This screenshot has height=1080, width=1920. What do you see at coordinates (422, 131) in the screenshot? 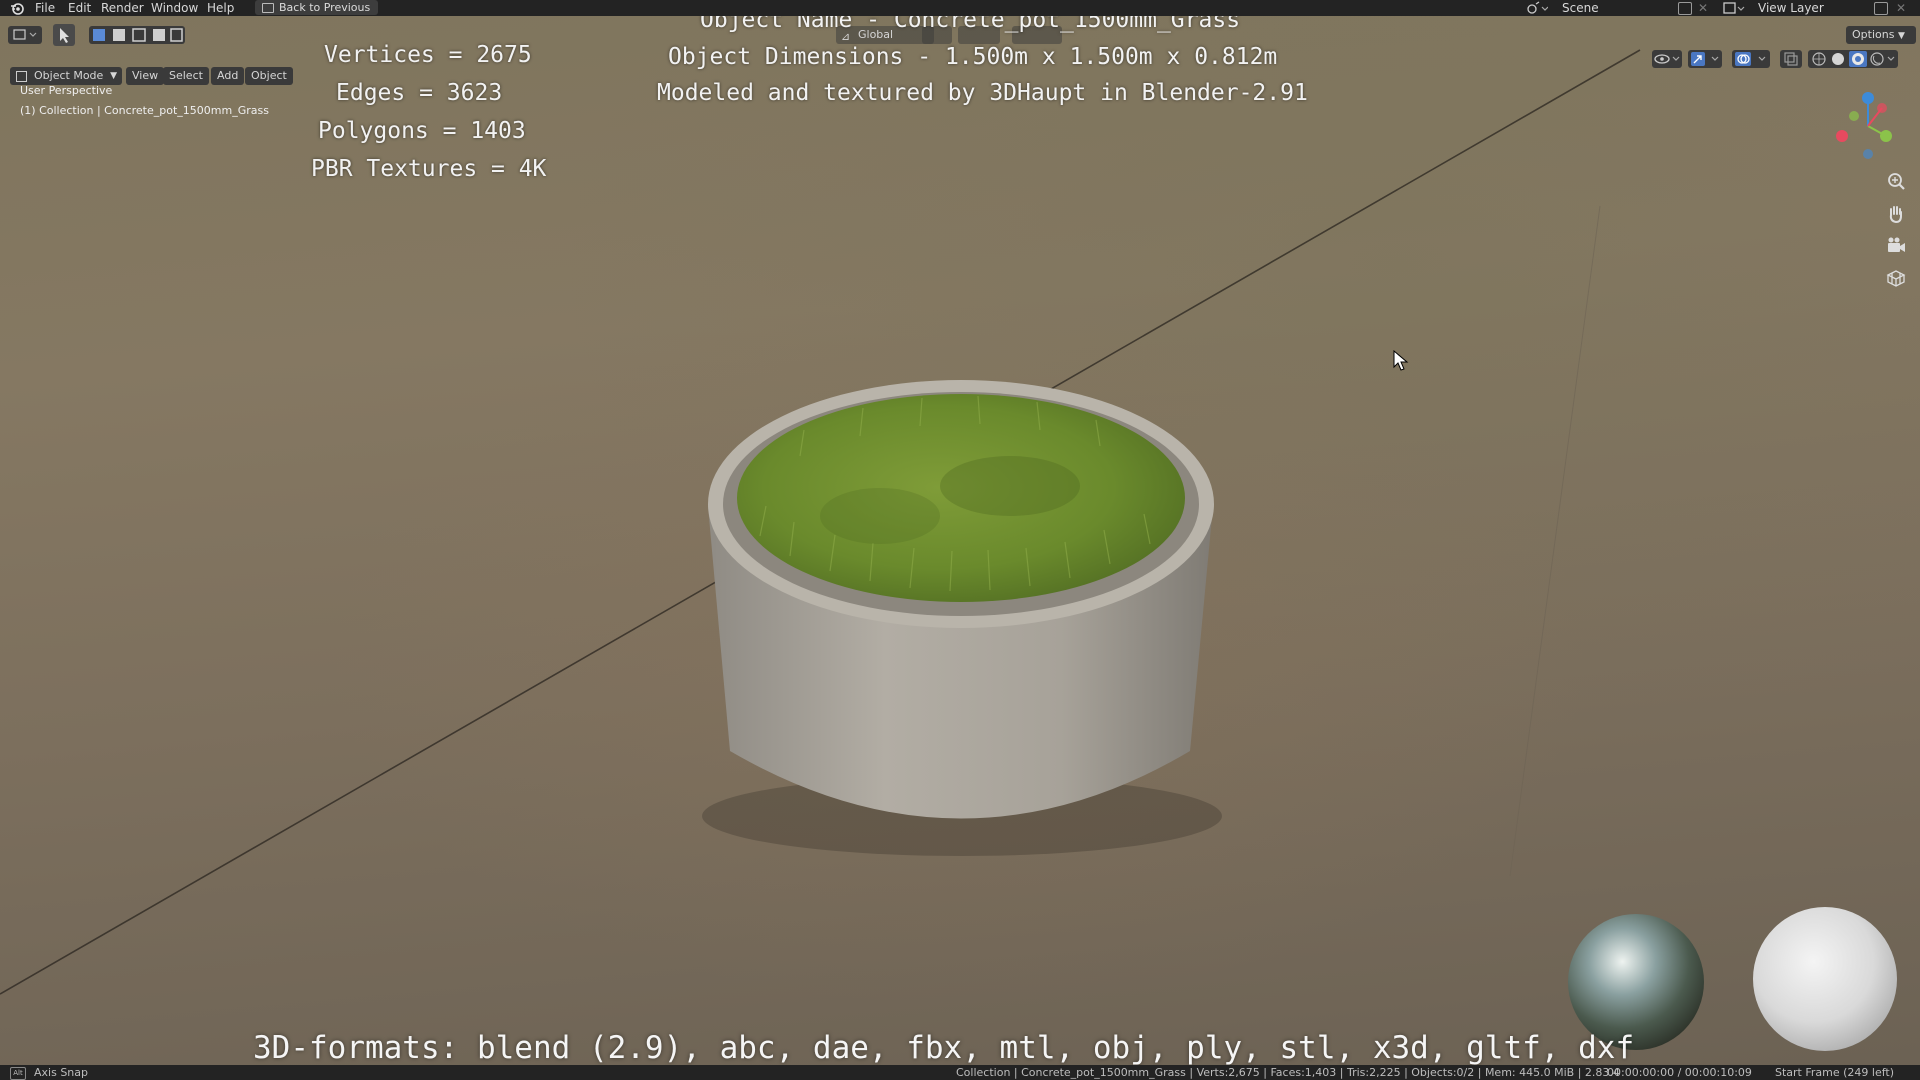
I see `stat-polygons: Polygons = 1403` at bounding box center [422, 131].